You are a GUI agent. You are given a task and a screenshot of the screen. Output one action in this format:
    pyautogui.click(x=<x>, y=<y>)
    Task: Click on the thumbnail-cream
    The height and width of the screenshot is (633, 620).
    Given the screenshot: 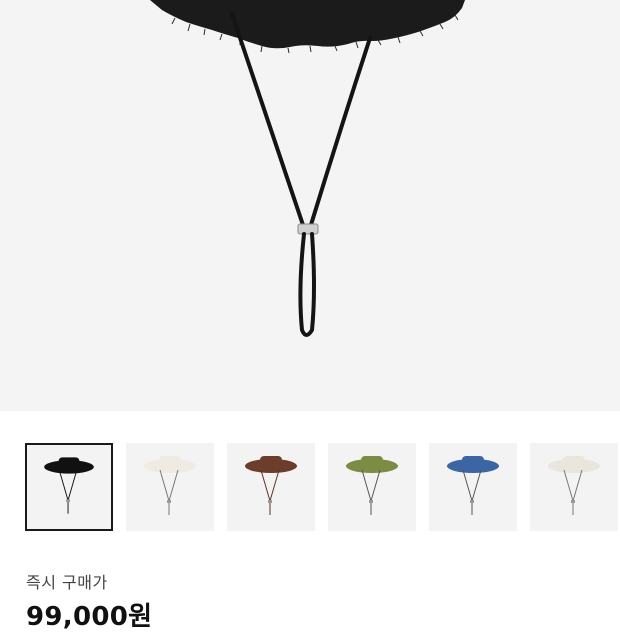 What is the action you would take?
    pyautogui.click(x=170, y=487)
    